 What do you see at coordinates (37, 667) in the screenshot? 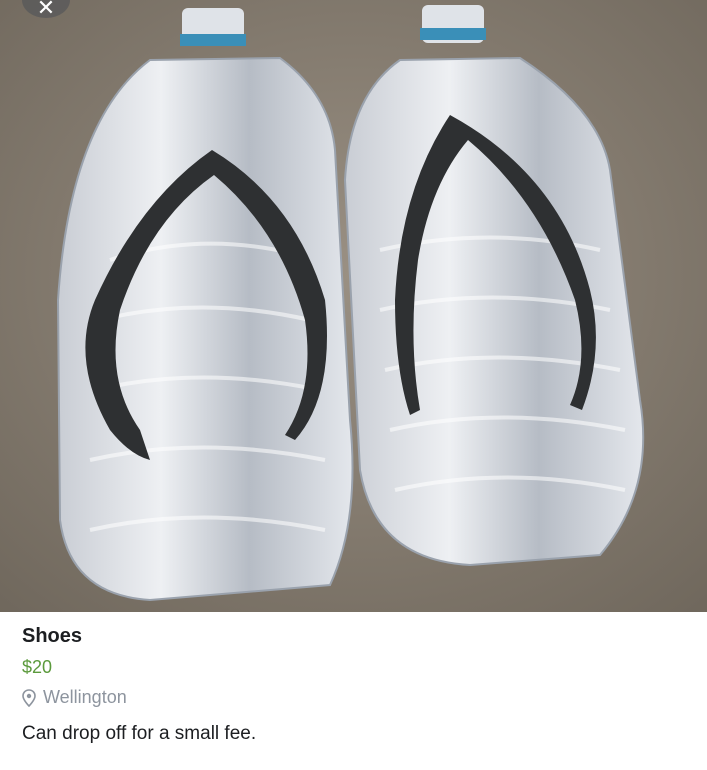
I see `listing-price: $20` at bounding box center [37, 667].